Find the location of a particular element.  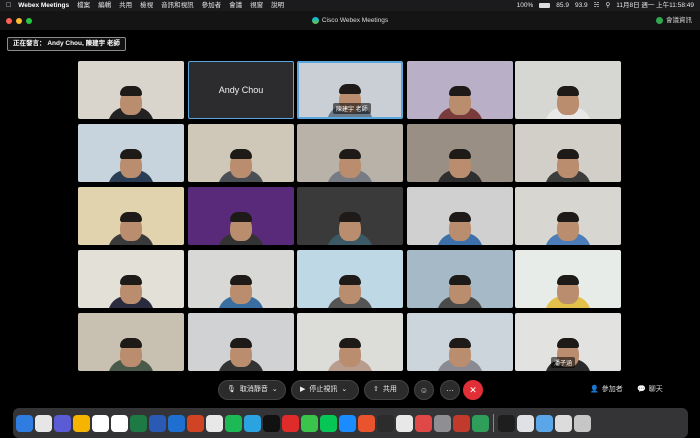

participant-video-tile: Andy Chou is located at coordinates (241, 90).